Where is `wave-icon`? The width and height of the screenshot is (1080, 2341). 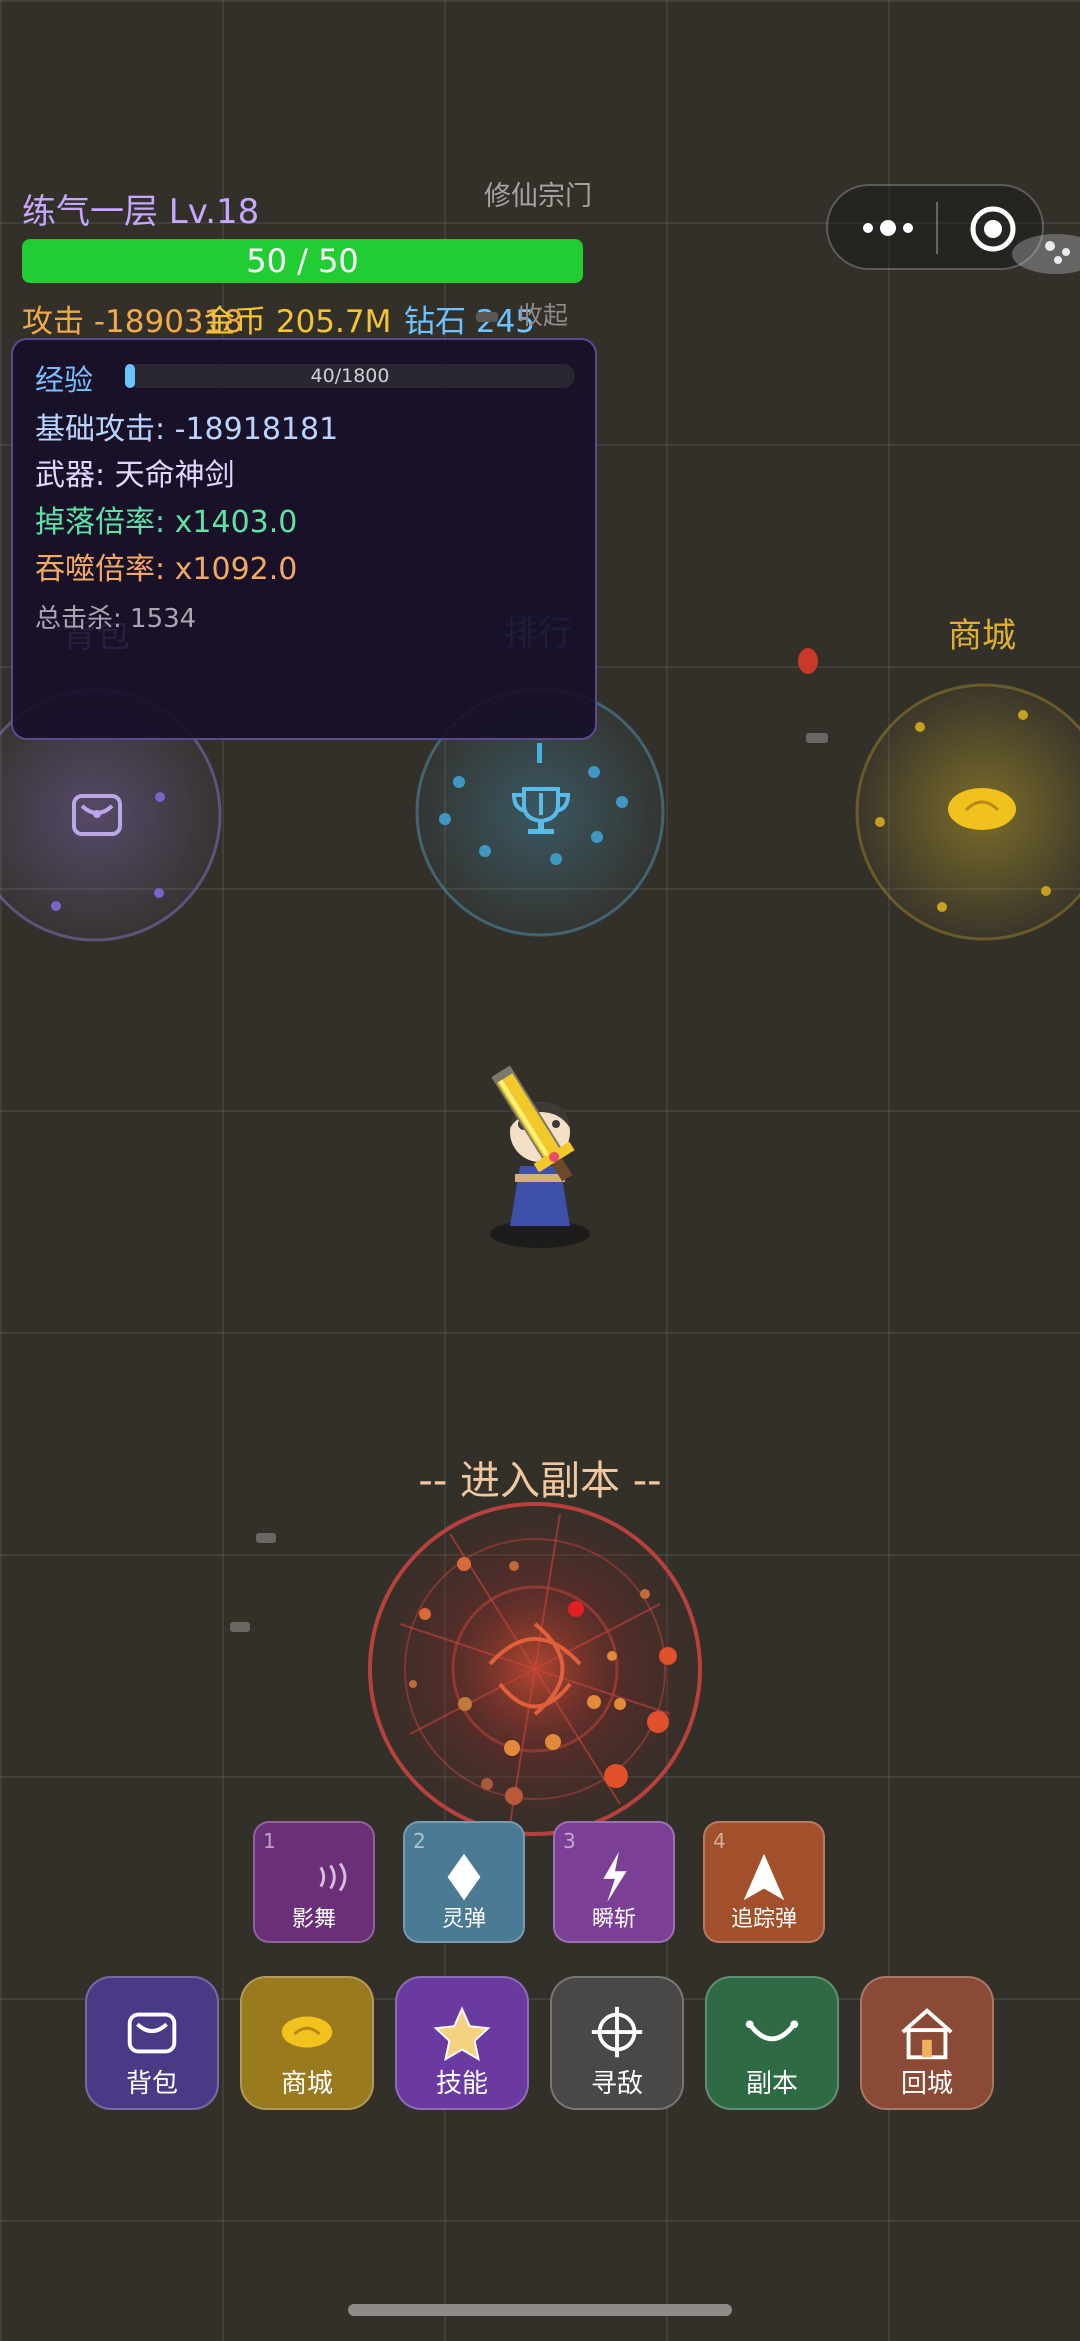 wave-icon is located at coordinates (314, 1877).